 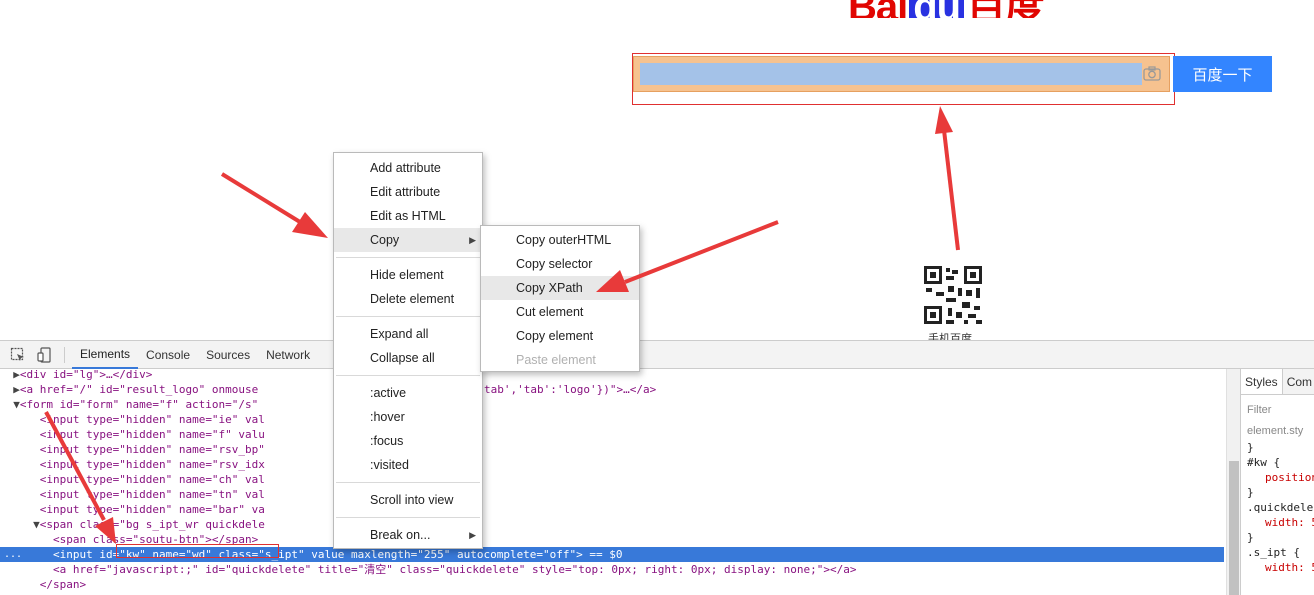 What do you see at coordinates (168, 355) in the screenshot?
I see `tab-console: Console` at bounding box center [168, 355].